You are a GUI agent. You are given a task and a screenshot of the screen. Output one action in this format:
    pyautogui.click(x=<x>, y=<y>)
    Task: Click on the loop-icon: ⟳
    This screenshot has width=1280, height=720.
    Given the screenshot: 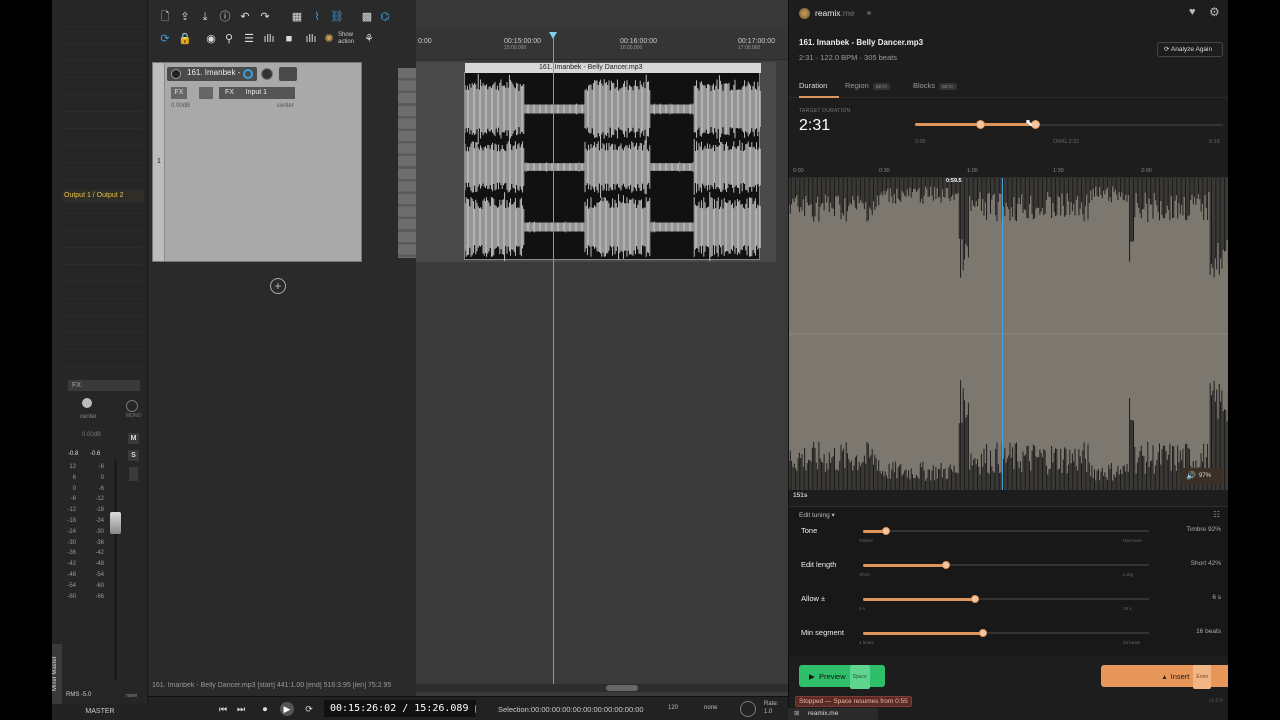 What is the action you would take?
    pyautogui.click(x=165, y=39)
    